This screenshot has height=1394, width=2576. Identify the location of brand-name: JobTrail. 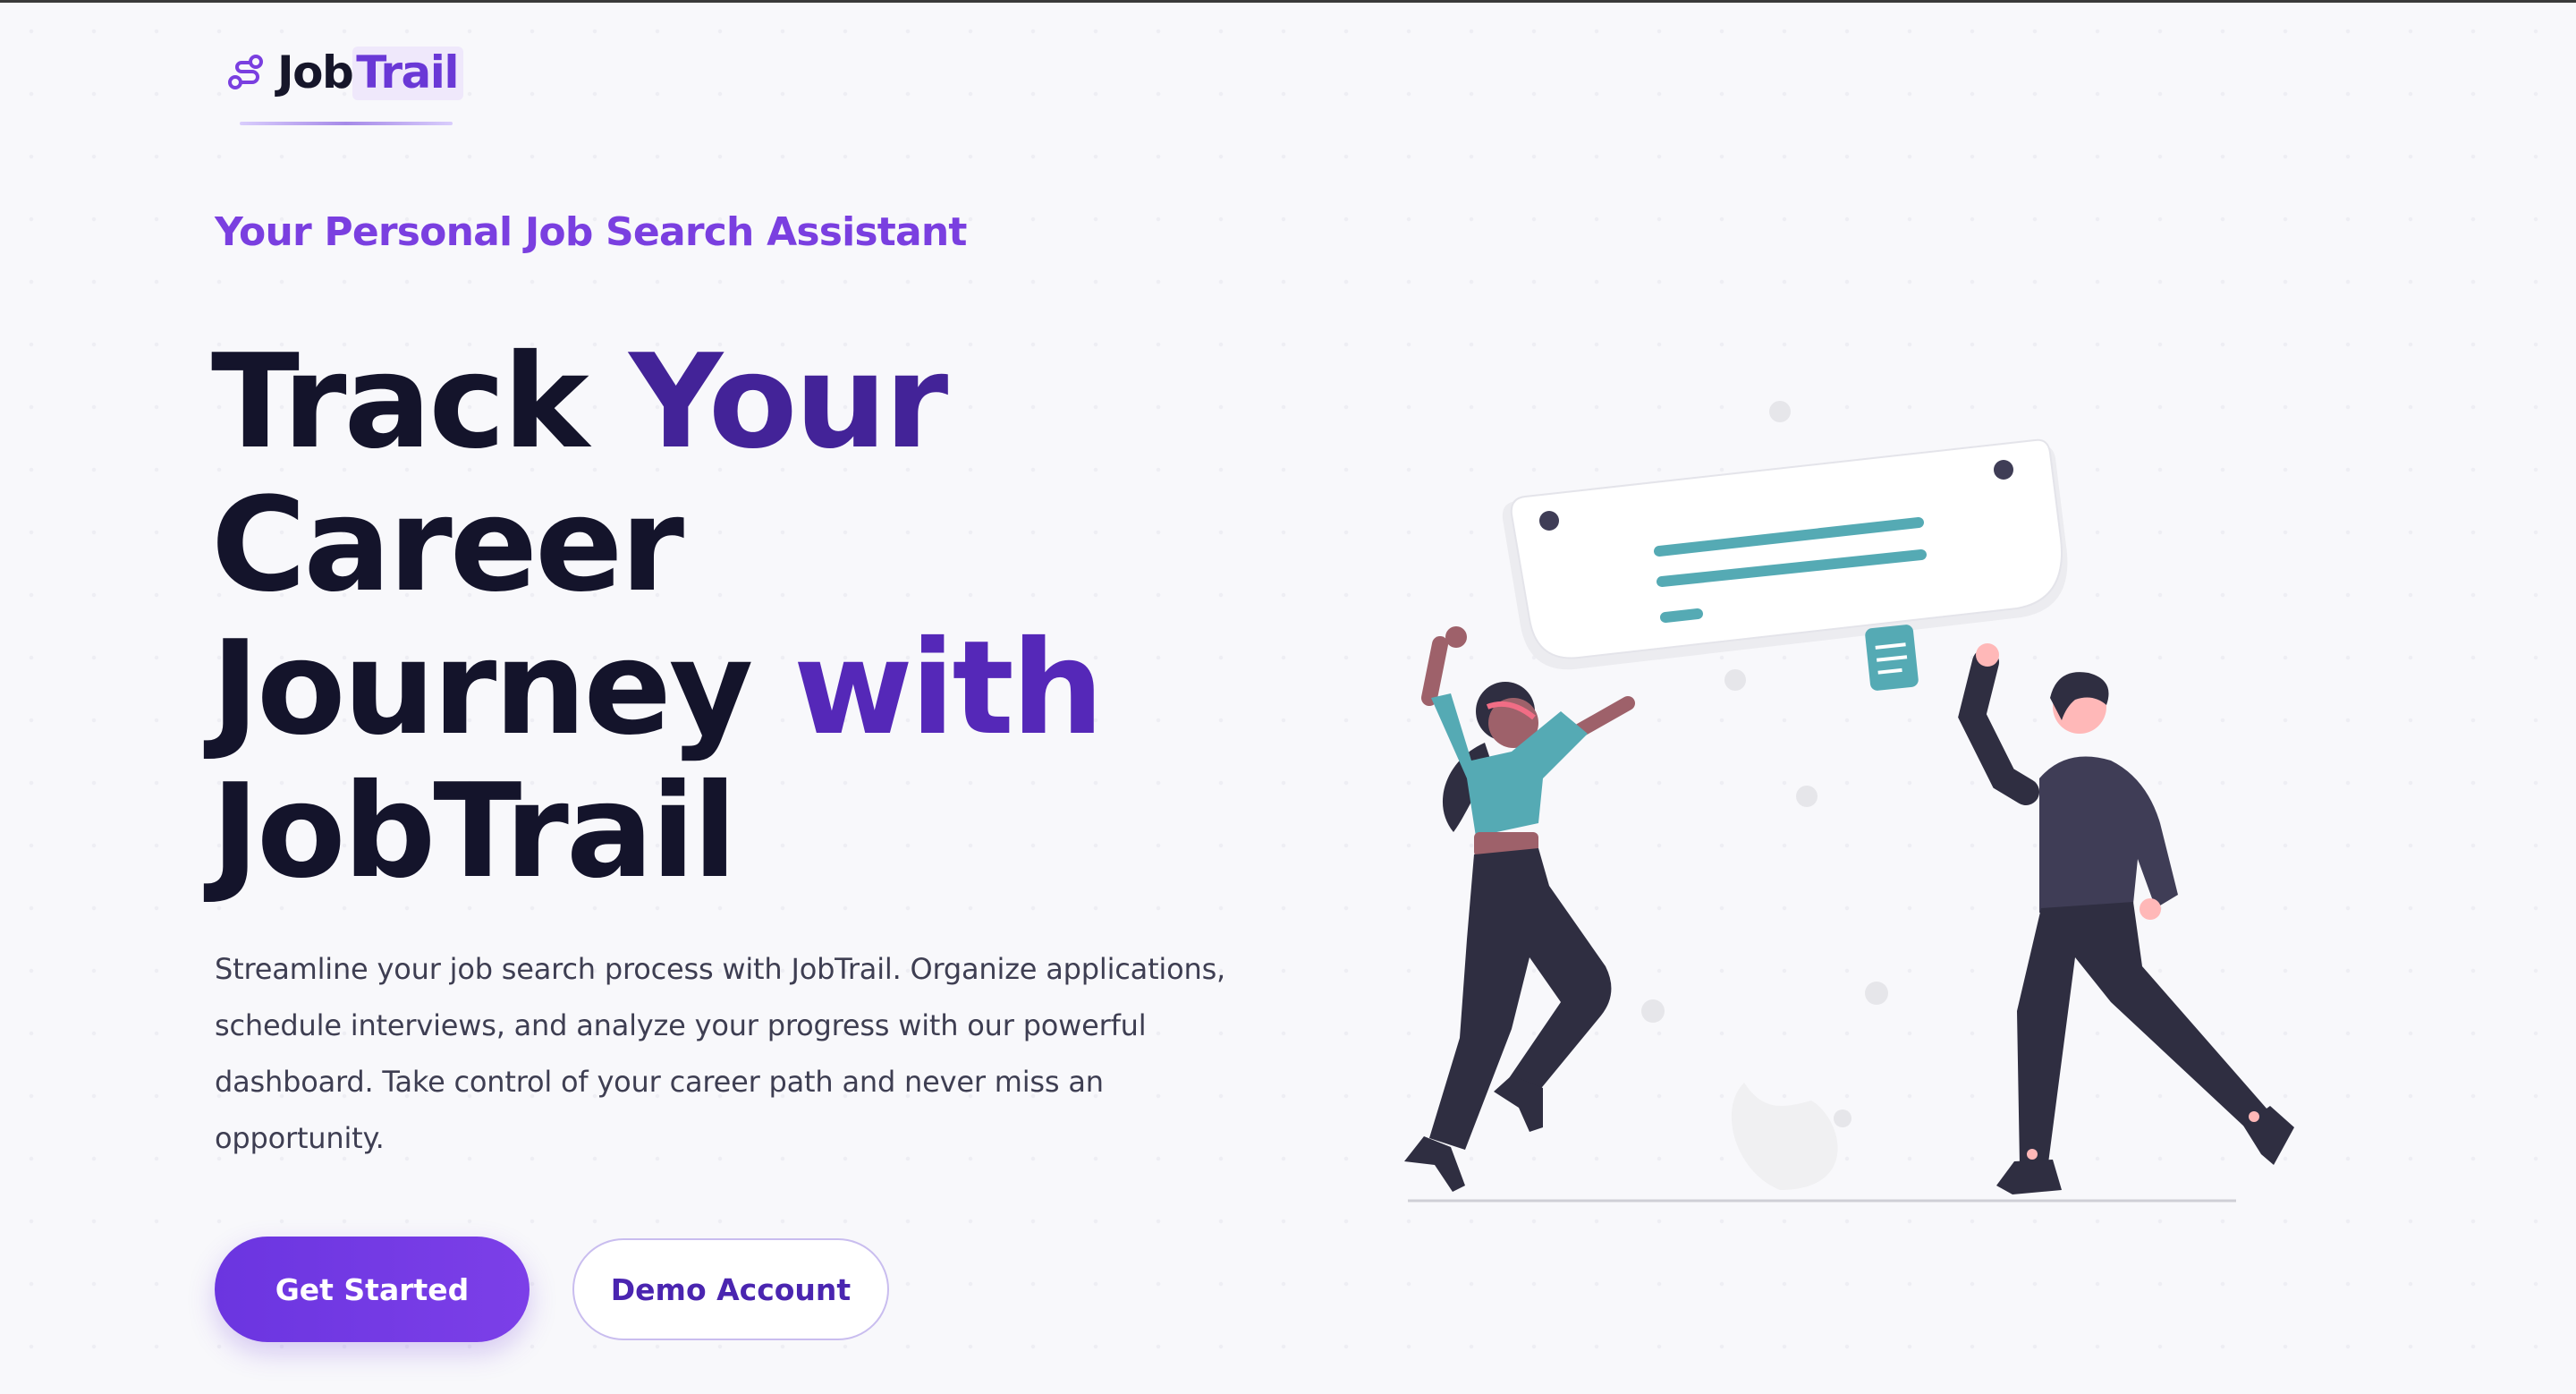
(370, 74).